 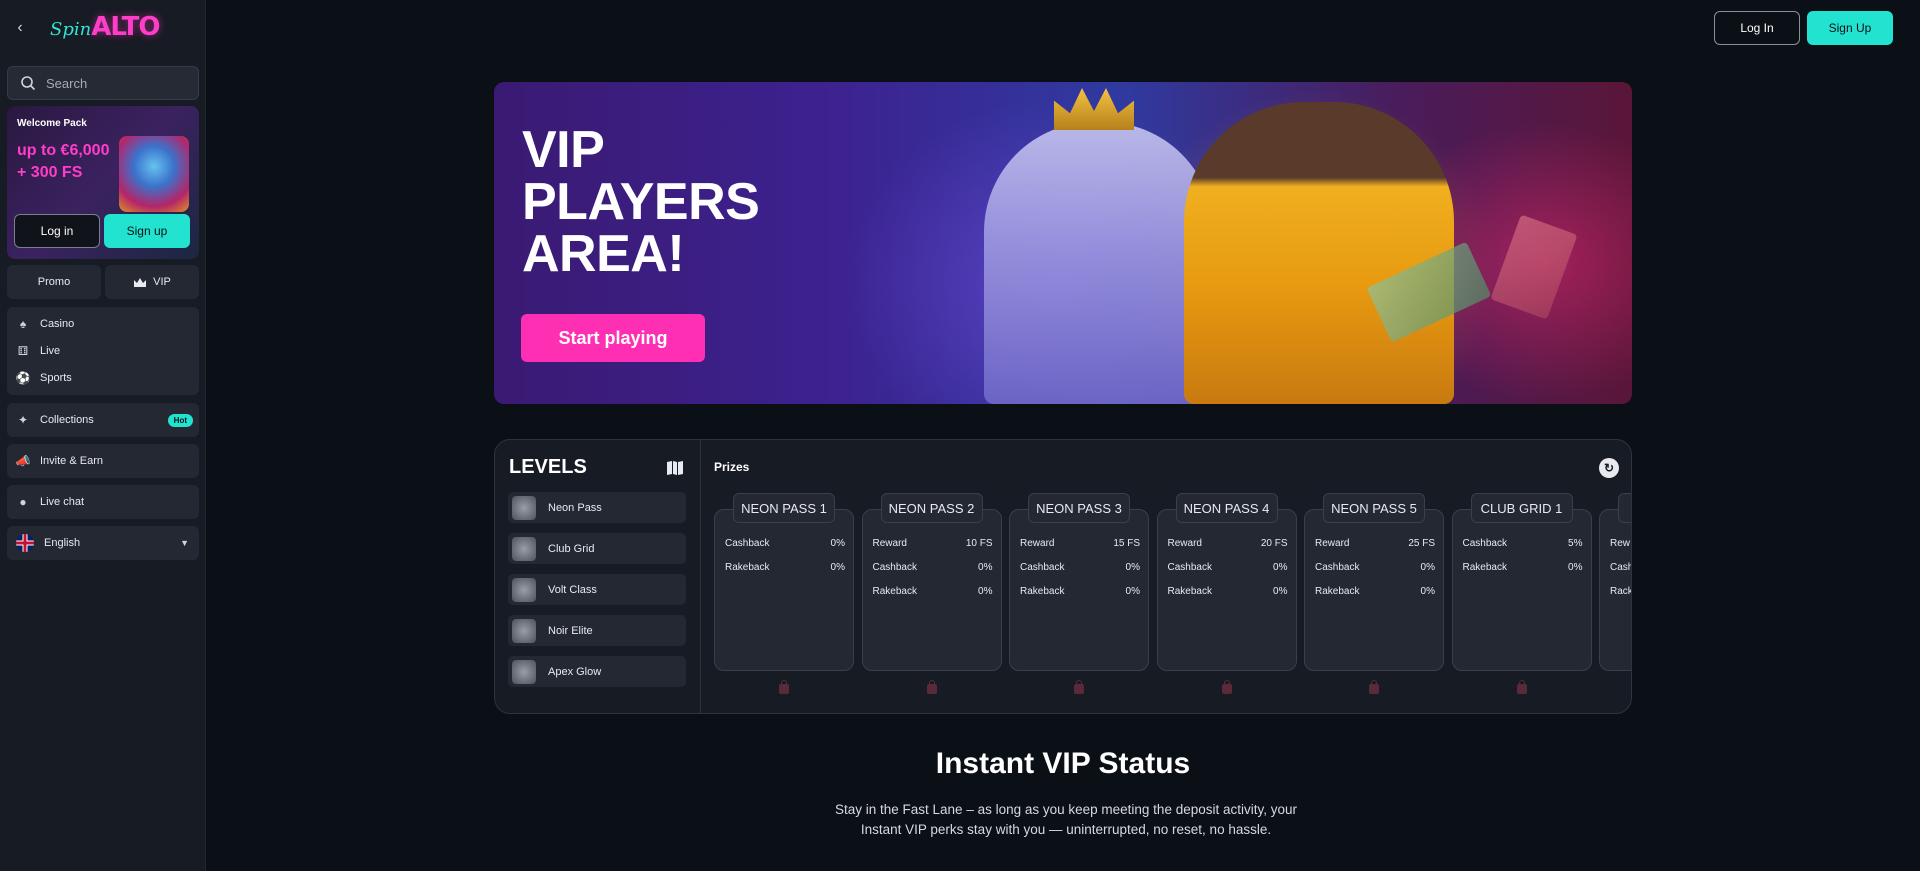 I want to click on prize-card: Reward 20 FS Cashback 0% Rakeback 0%, so click(x=1226, y=590).